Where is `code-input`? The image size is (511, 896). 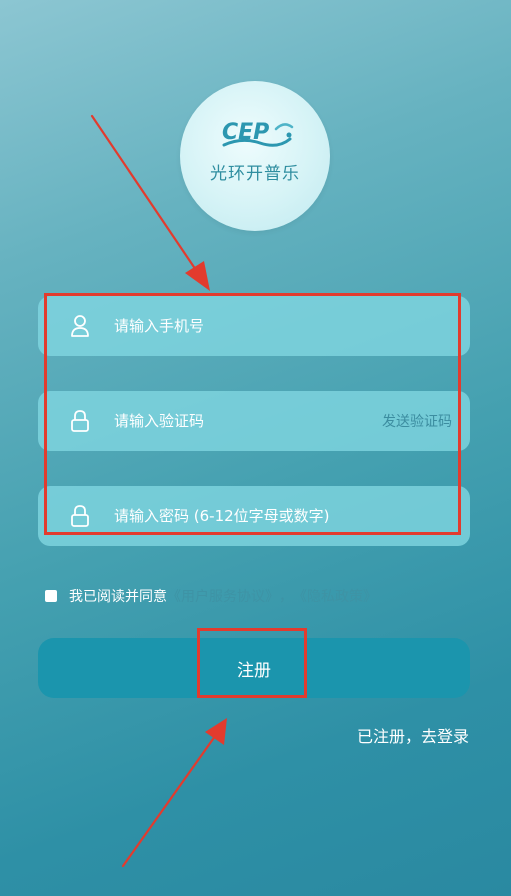 code-input is located at coordinates (244, 421).